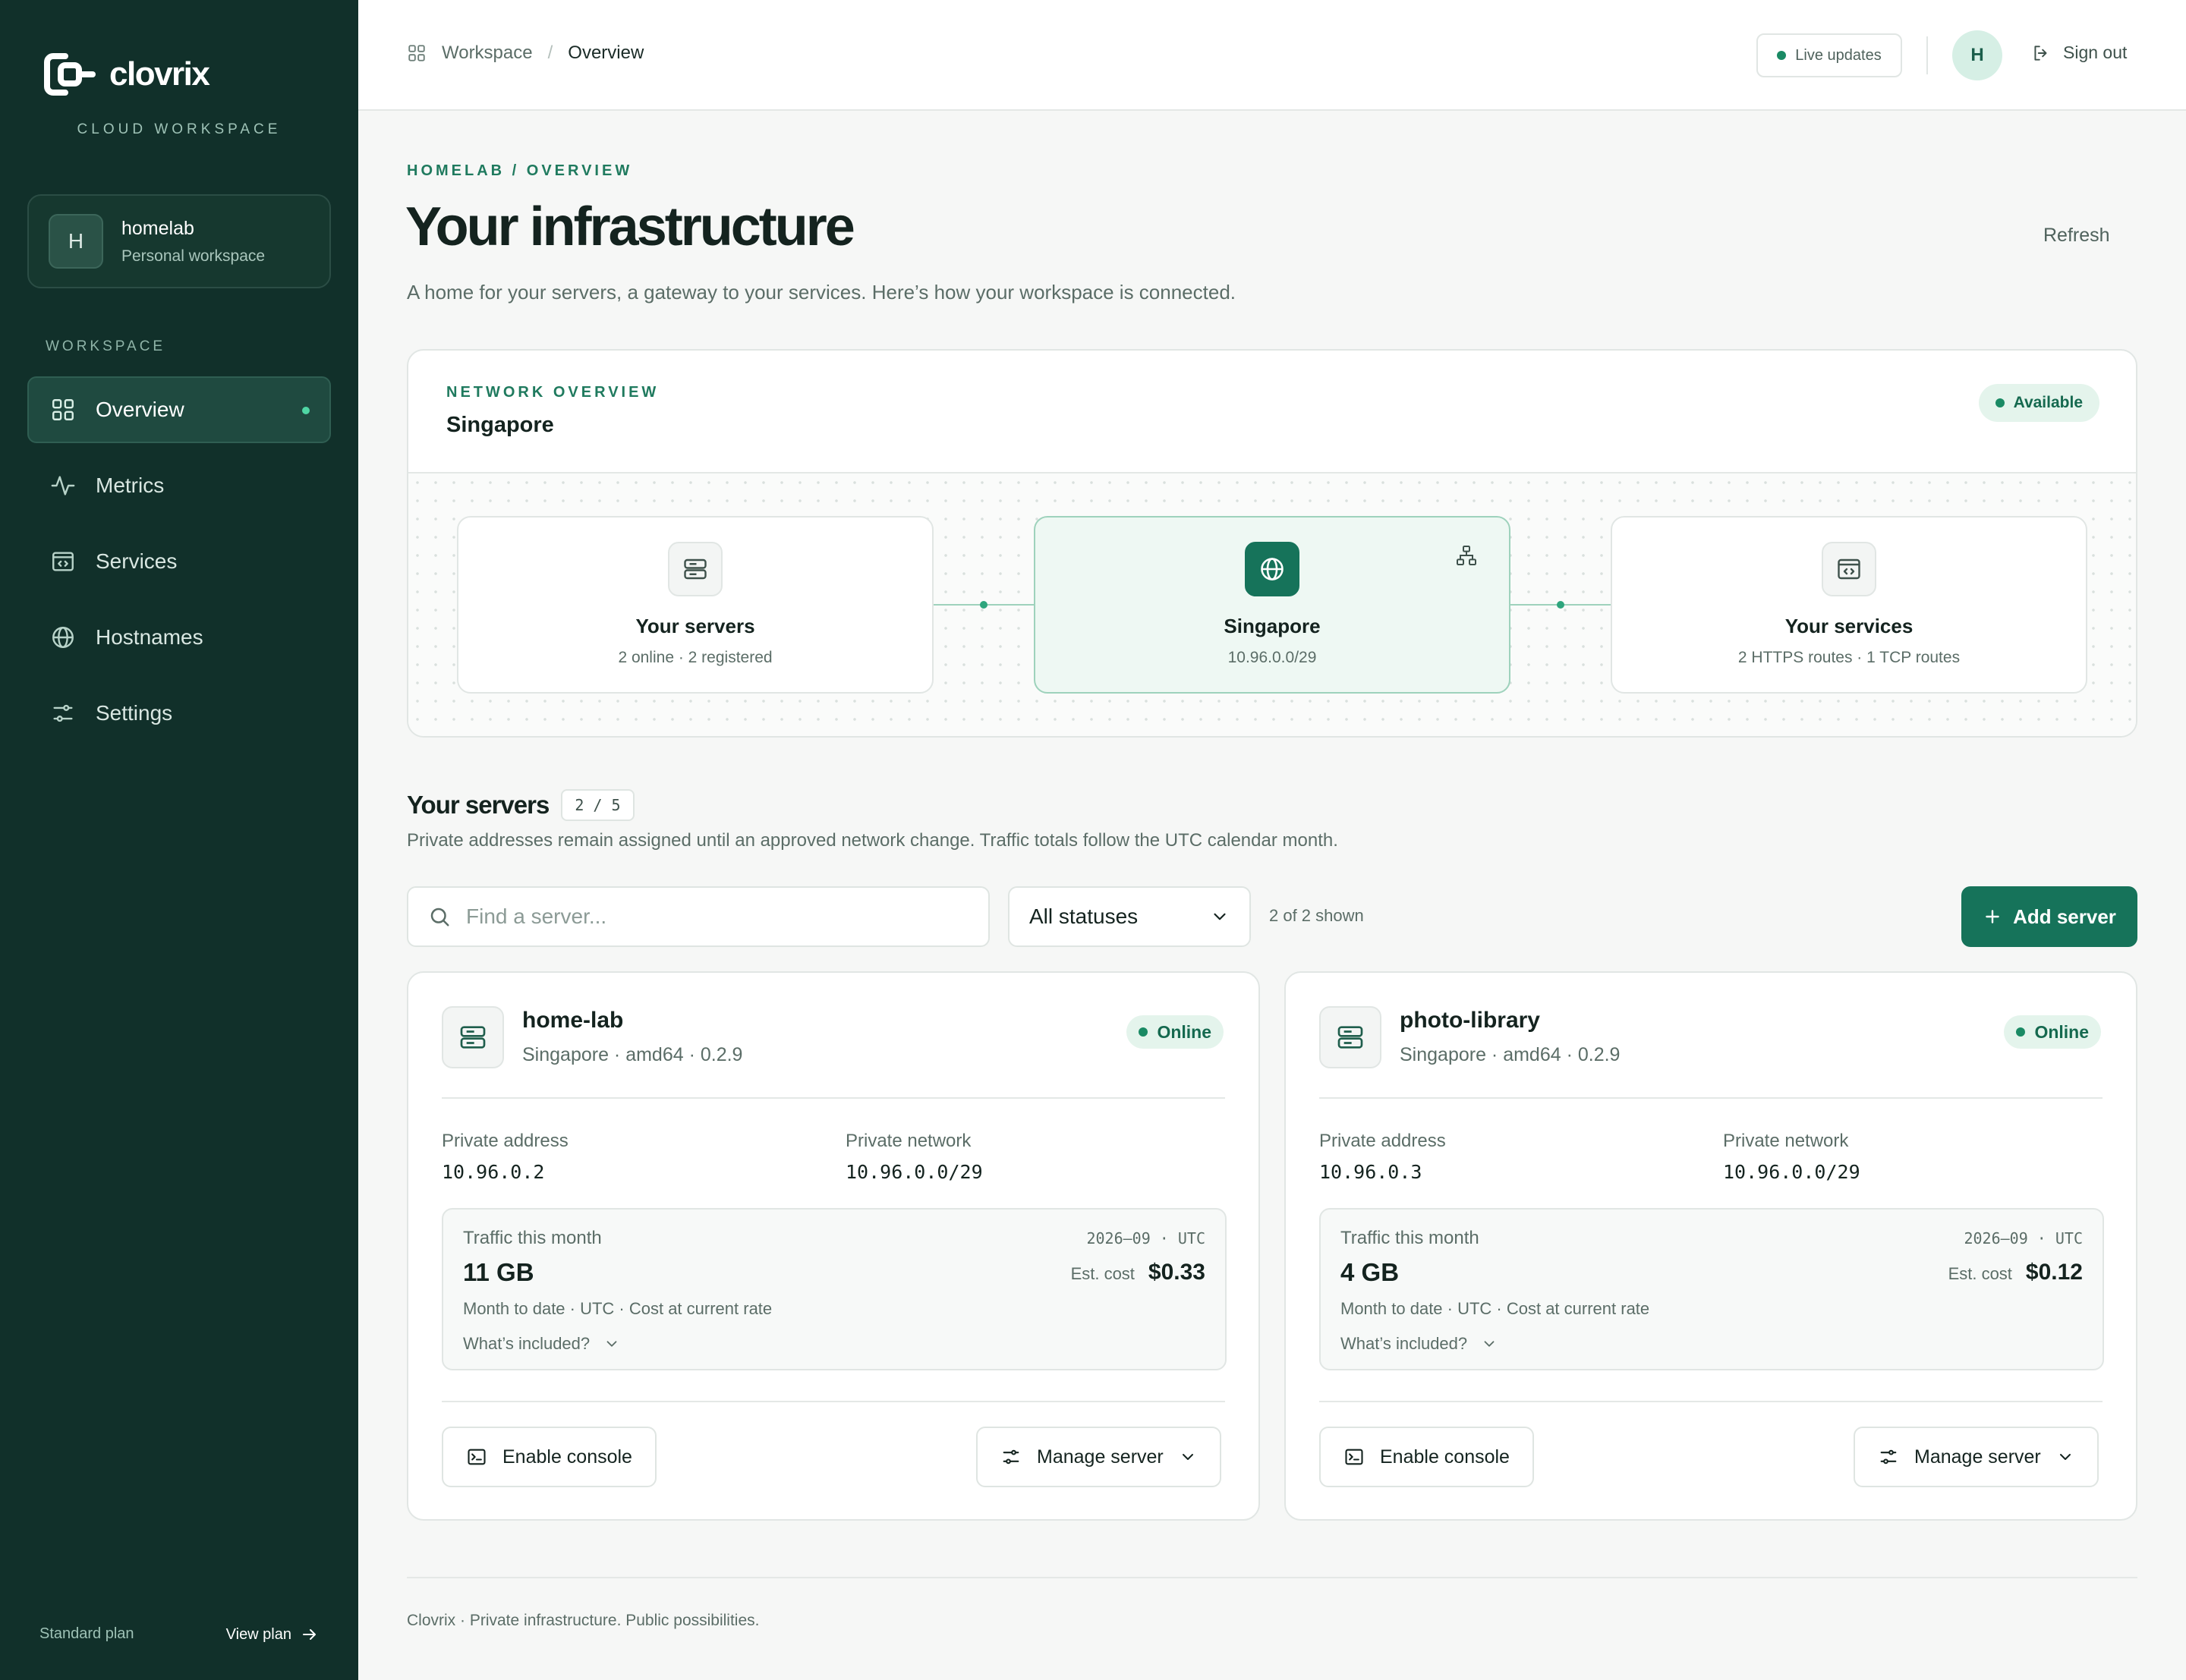 The image size is (2186, 1680). What do you see at coordinates (695, 626) in the screenshot?
I see `node-name: Your servers` at bounding box center [695, 626].